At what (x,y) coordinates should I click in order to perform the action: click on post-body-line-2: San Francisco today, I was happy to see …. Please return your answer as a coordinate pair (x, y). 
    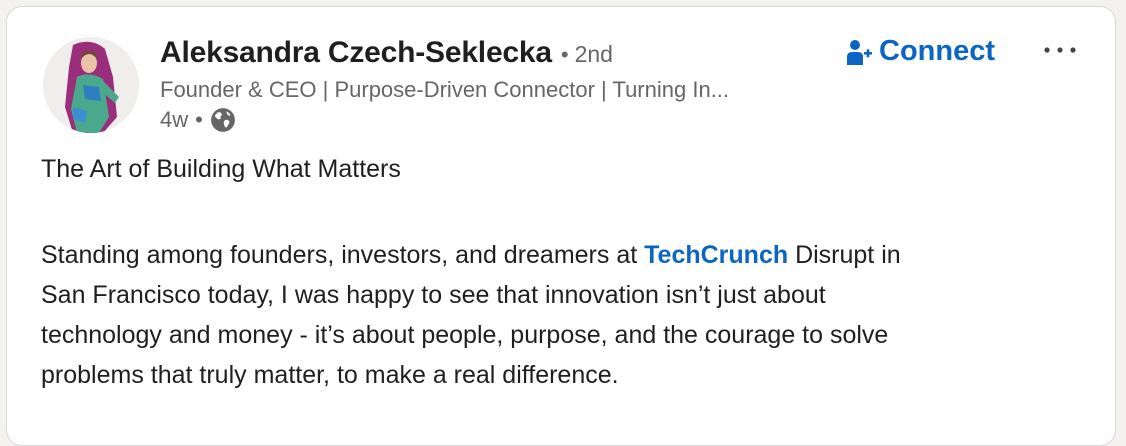
    Looking at the image, I should click on (433, 295).